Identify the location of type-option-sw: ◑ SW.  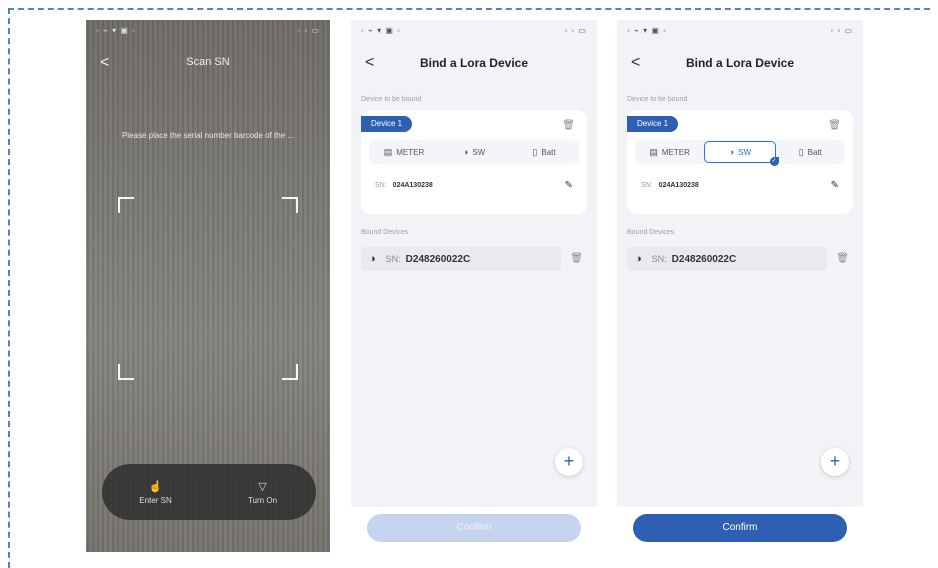
(474, 152).